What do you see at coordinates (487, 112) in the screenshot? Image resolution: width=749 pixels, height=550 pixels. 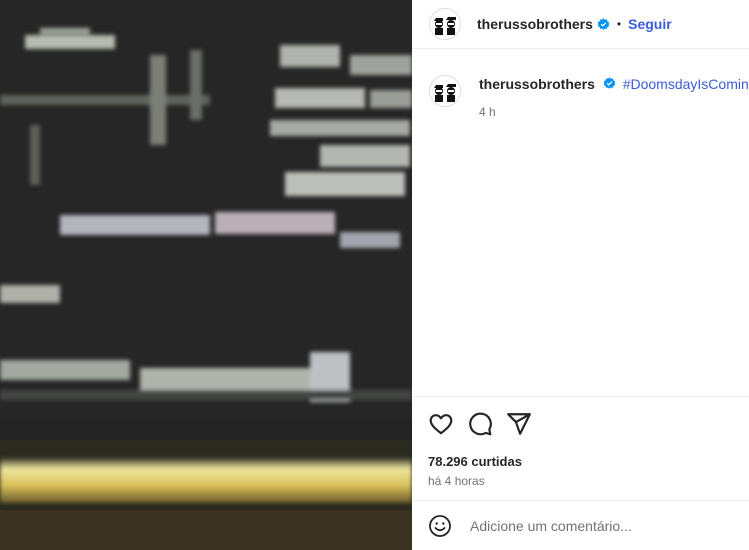 I see `caption-timestamp: 4 h` at bounding box center [487, 112].